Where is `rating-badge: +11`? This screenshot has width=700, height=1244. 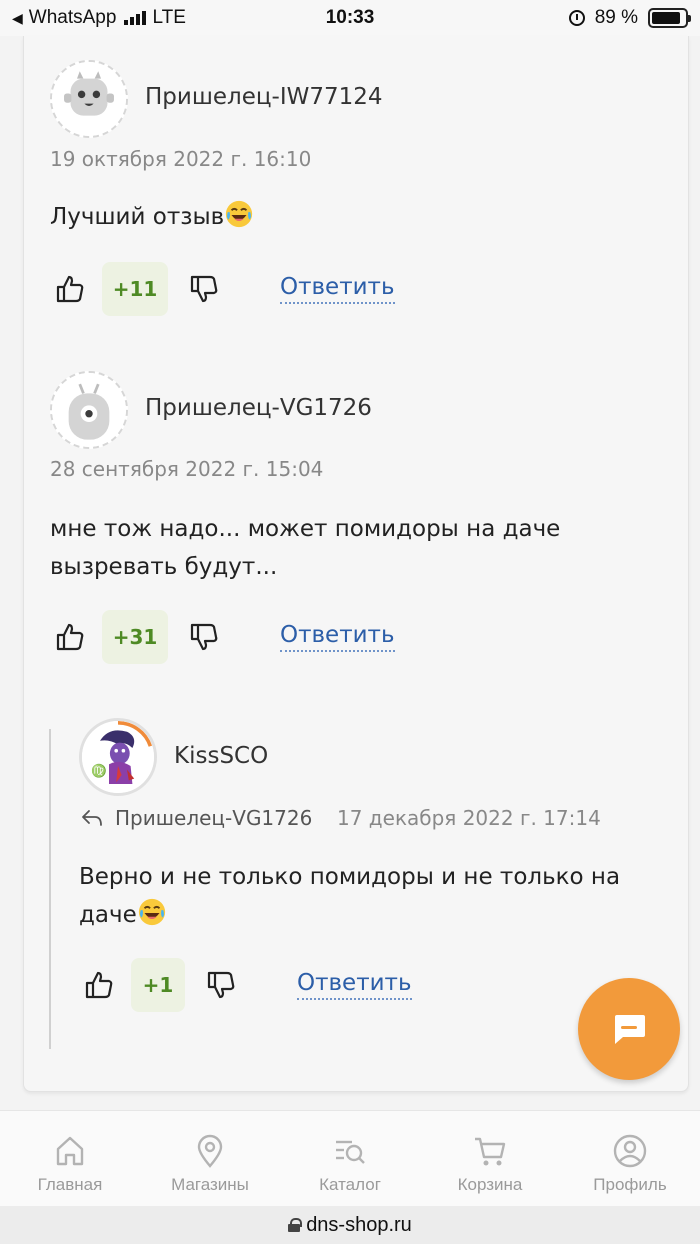
rating-badge: +11 is located at coordinates (135, 289).